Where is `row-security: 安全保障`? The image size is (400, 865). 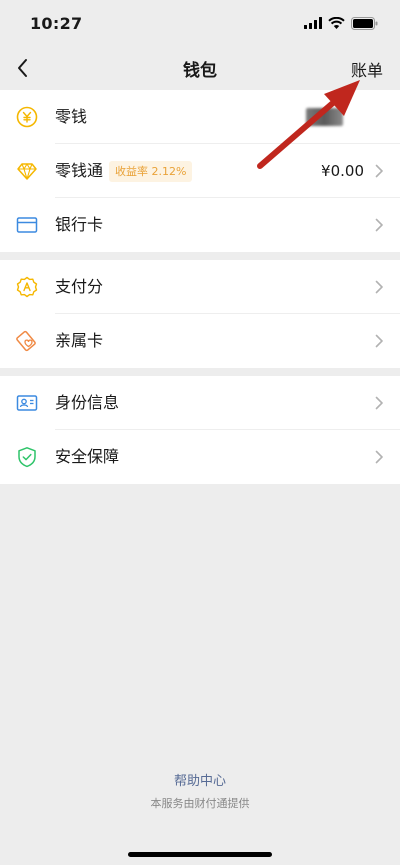 row-security: 安全保障 is located at coordinates (200, 457).